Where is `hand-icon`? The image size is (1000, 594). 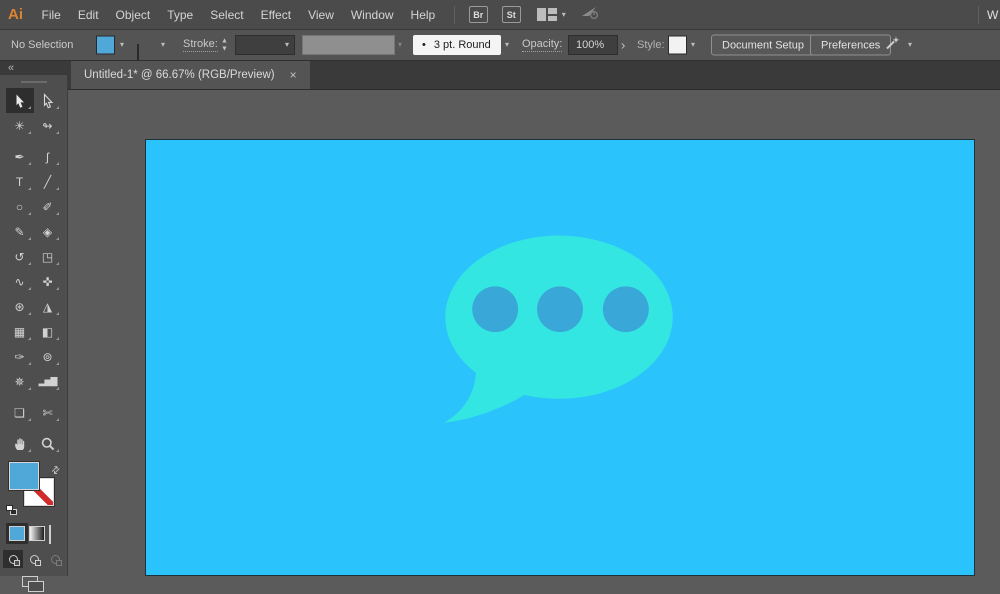
hand-icon is located at coordinates (20, 444).